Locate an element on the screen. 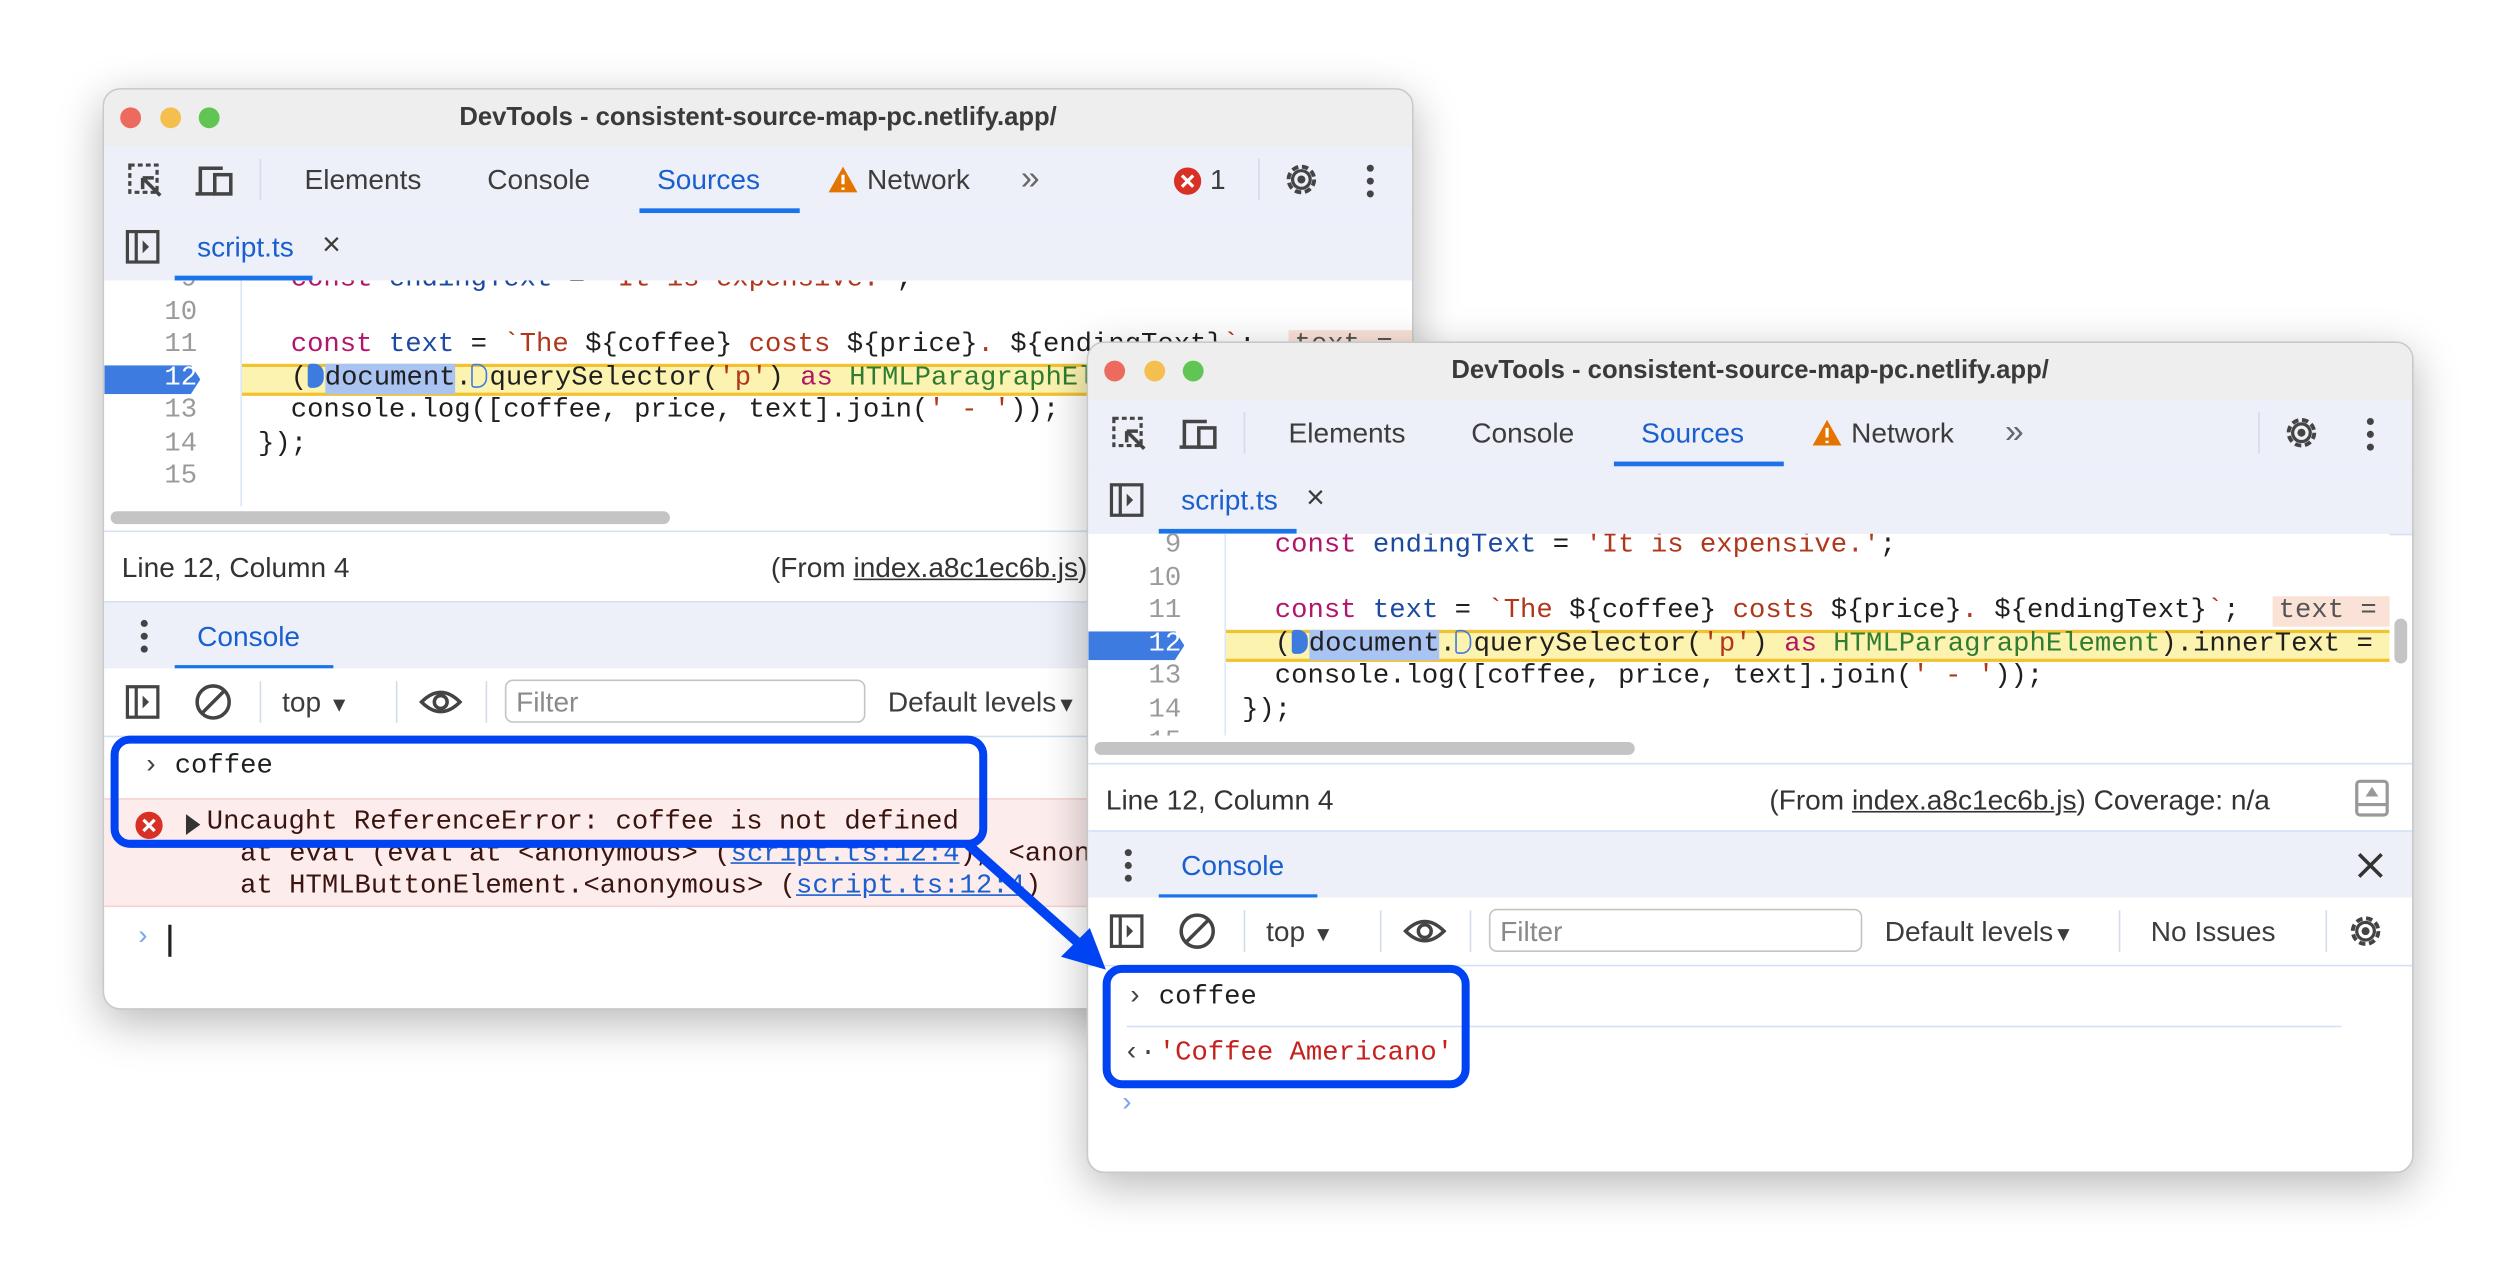  code-line: 15 is located at coordinates (1738, 732).